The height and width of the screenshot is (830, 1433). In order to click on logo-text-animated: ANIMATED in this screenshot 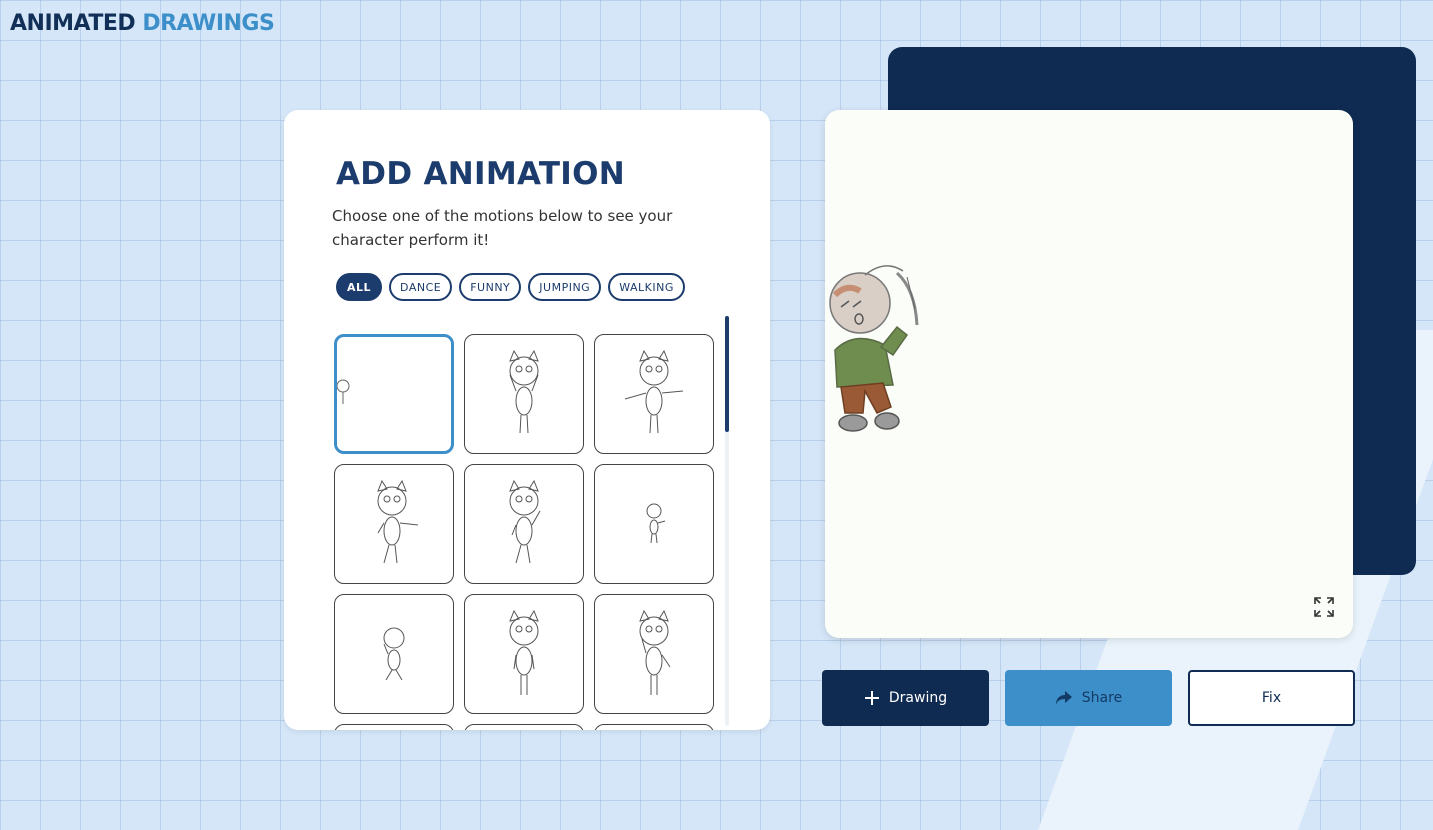, I will do `click(73, 23)`.